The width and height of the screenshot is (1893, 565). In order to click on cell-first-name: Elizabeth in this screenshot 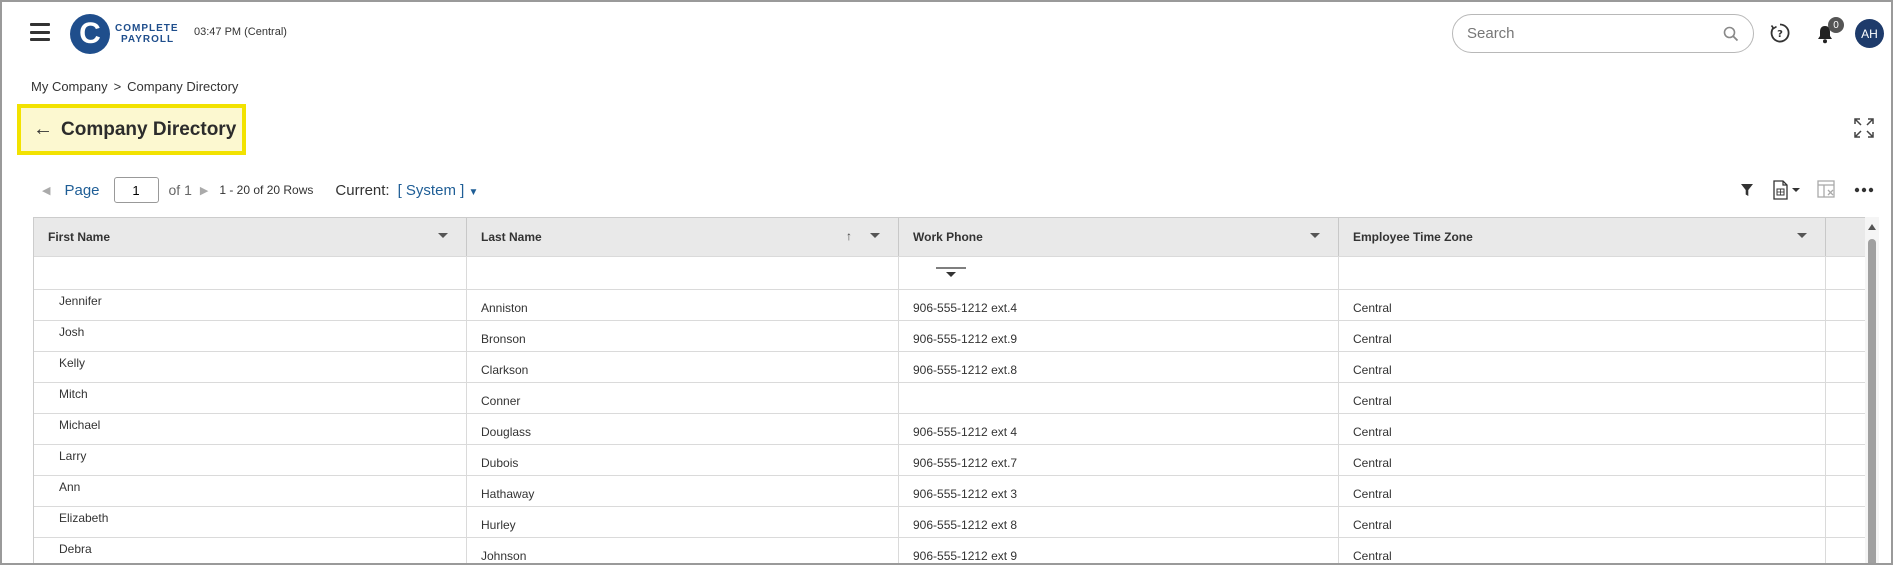, I will do `click(250, 522)`.